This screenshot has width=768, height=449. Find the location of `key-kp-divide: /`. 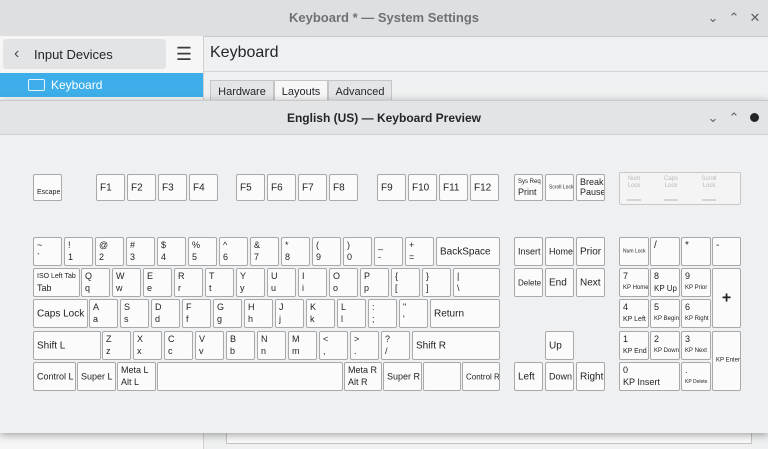

key-kp-divide: / is located at coordinates (665, 251).